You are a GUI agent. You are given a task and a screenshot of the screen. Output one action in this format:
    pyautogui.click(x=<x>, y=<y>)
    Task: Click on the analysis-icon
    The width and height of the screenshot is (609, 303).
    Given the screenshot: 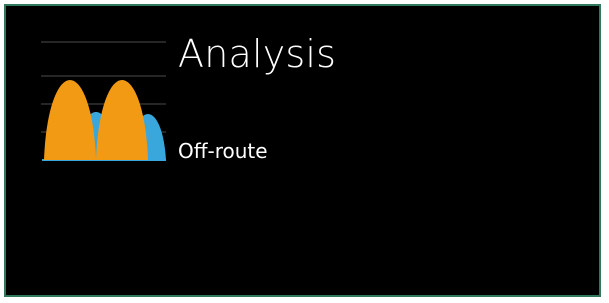 What is the action you would take?
    pyautogui.click(x=101, y=99)
    